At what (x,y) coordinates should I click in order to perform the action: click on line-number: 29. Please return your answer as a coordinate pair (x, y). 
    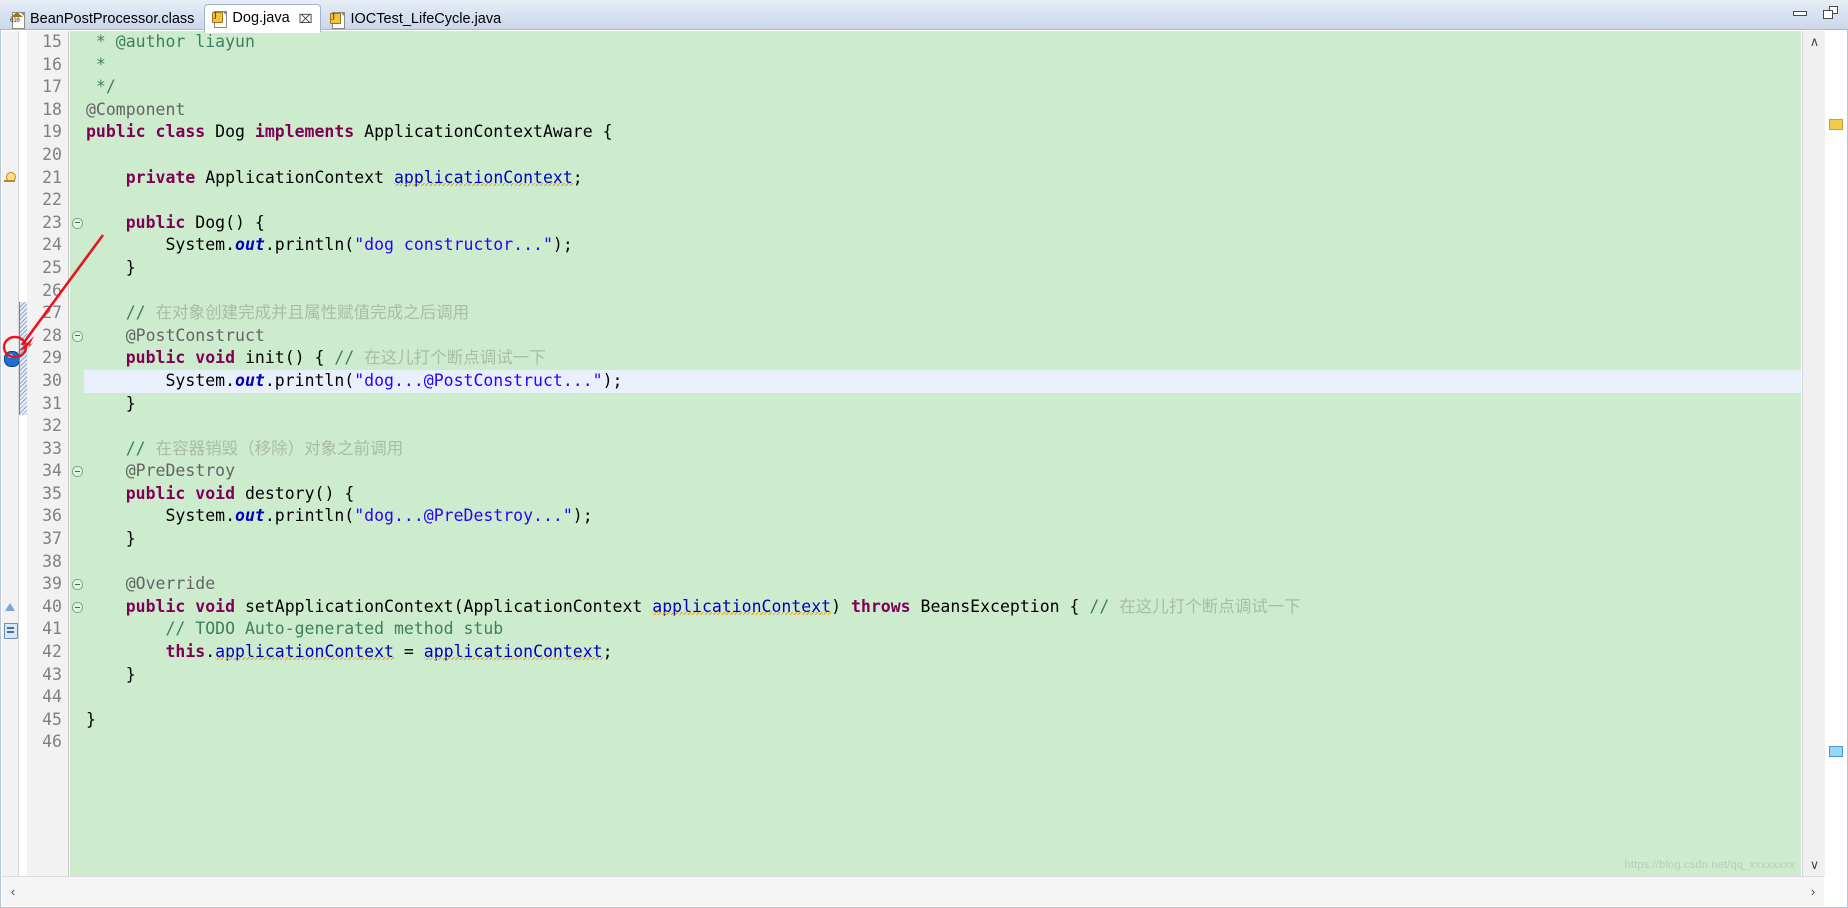
    Looking at the image, I should click on (52, 358).